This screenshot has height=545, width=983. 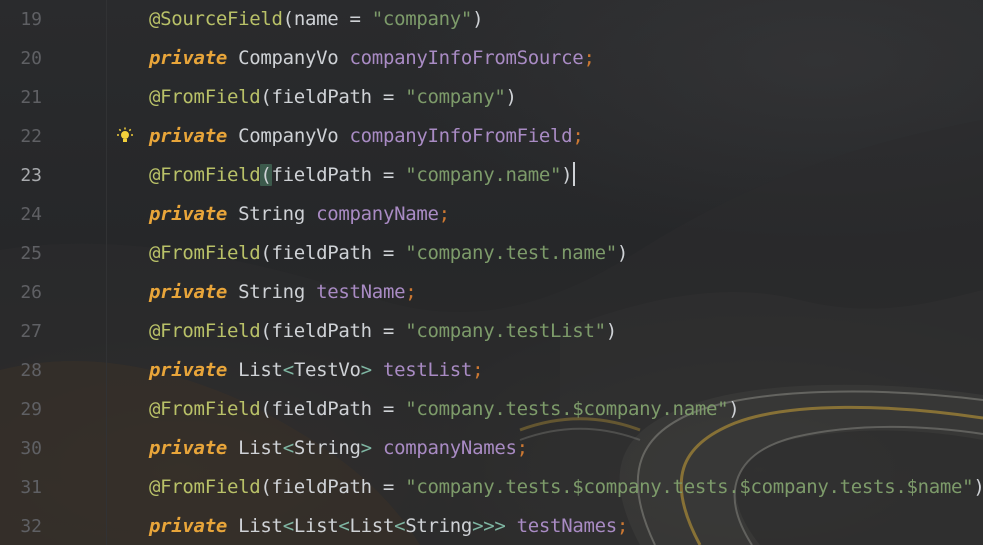 I want to click on line-number: 31, so click(x=21, y=487).